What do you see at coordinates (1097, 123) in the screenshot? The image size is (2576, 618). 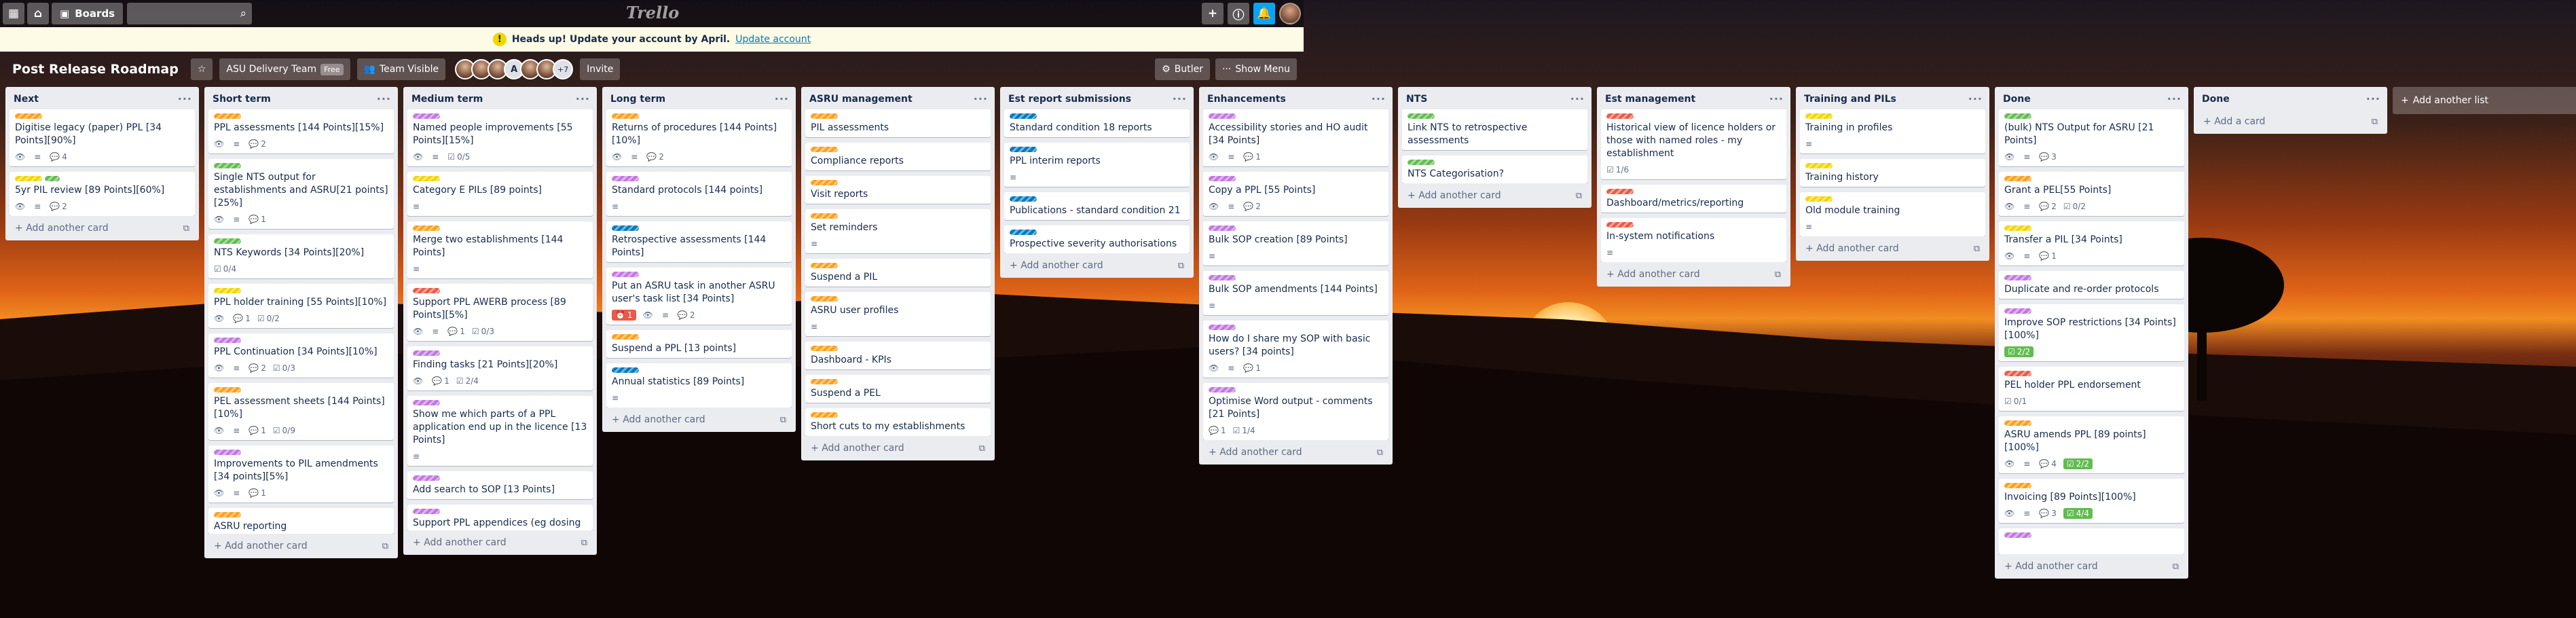 I see `card: Standard condition 18 reports` at bounding box center [1097, 123].